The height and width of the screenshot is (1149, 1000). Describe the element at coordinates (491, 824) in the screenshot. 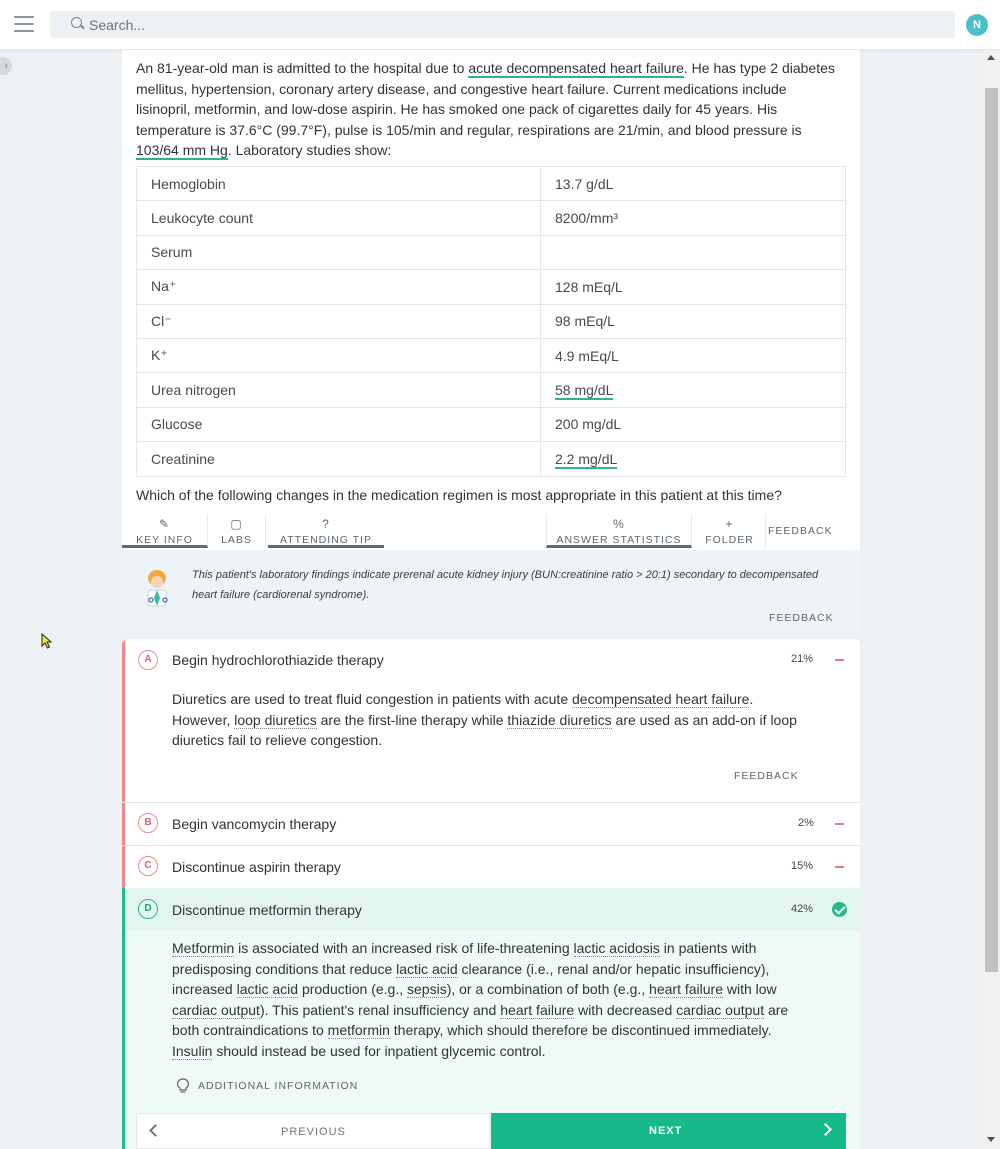

I see `answer-option-b: B Begin vancomycin therapy 2%` at that location.